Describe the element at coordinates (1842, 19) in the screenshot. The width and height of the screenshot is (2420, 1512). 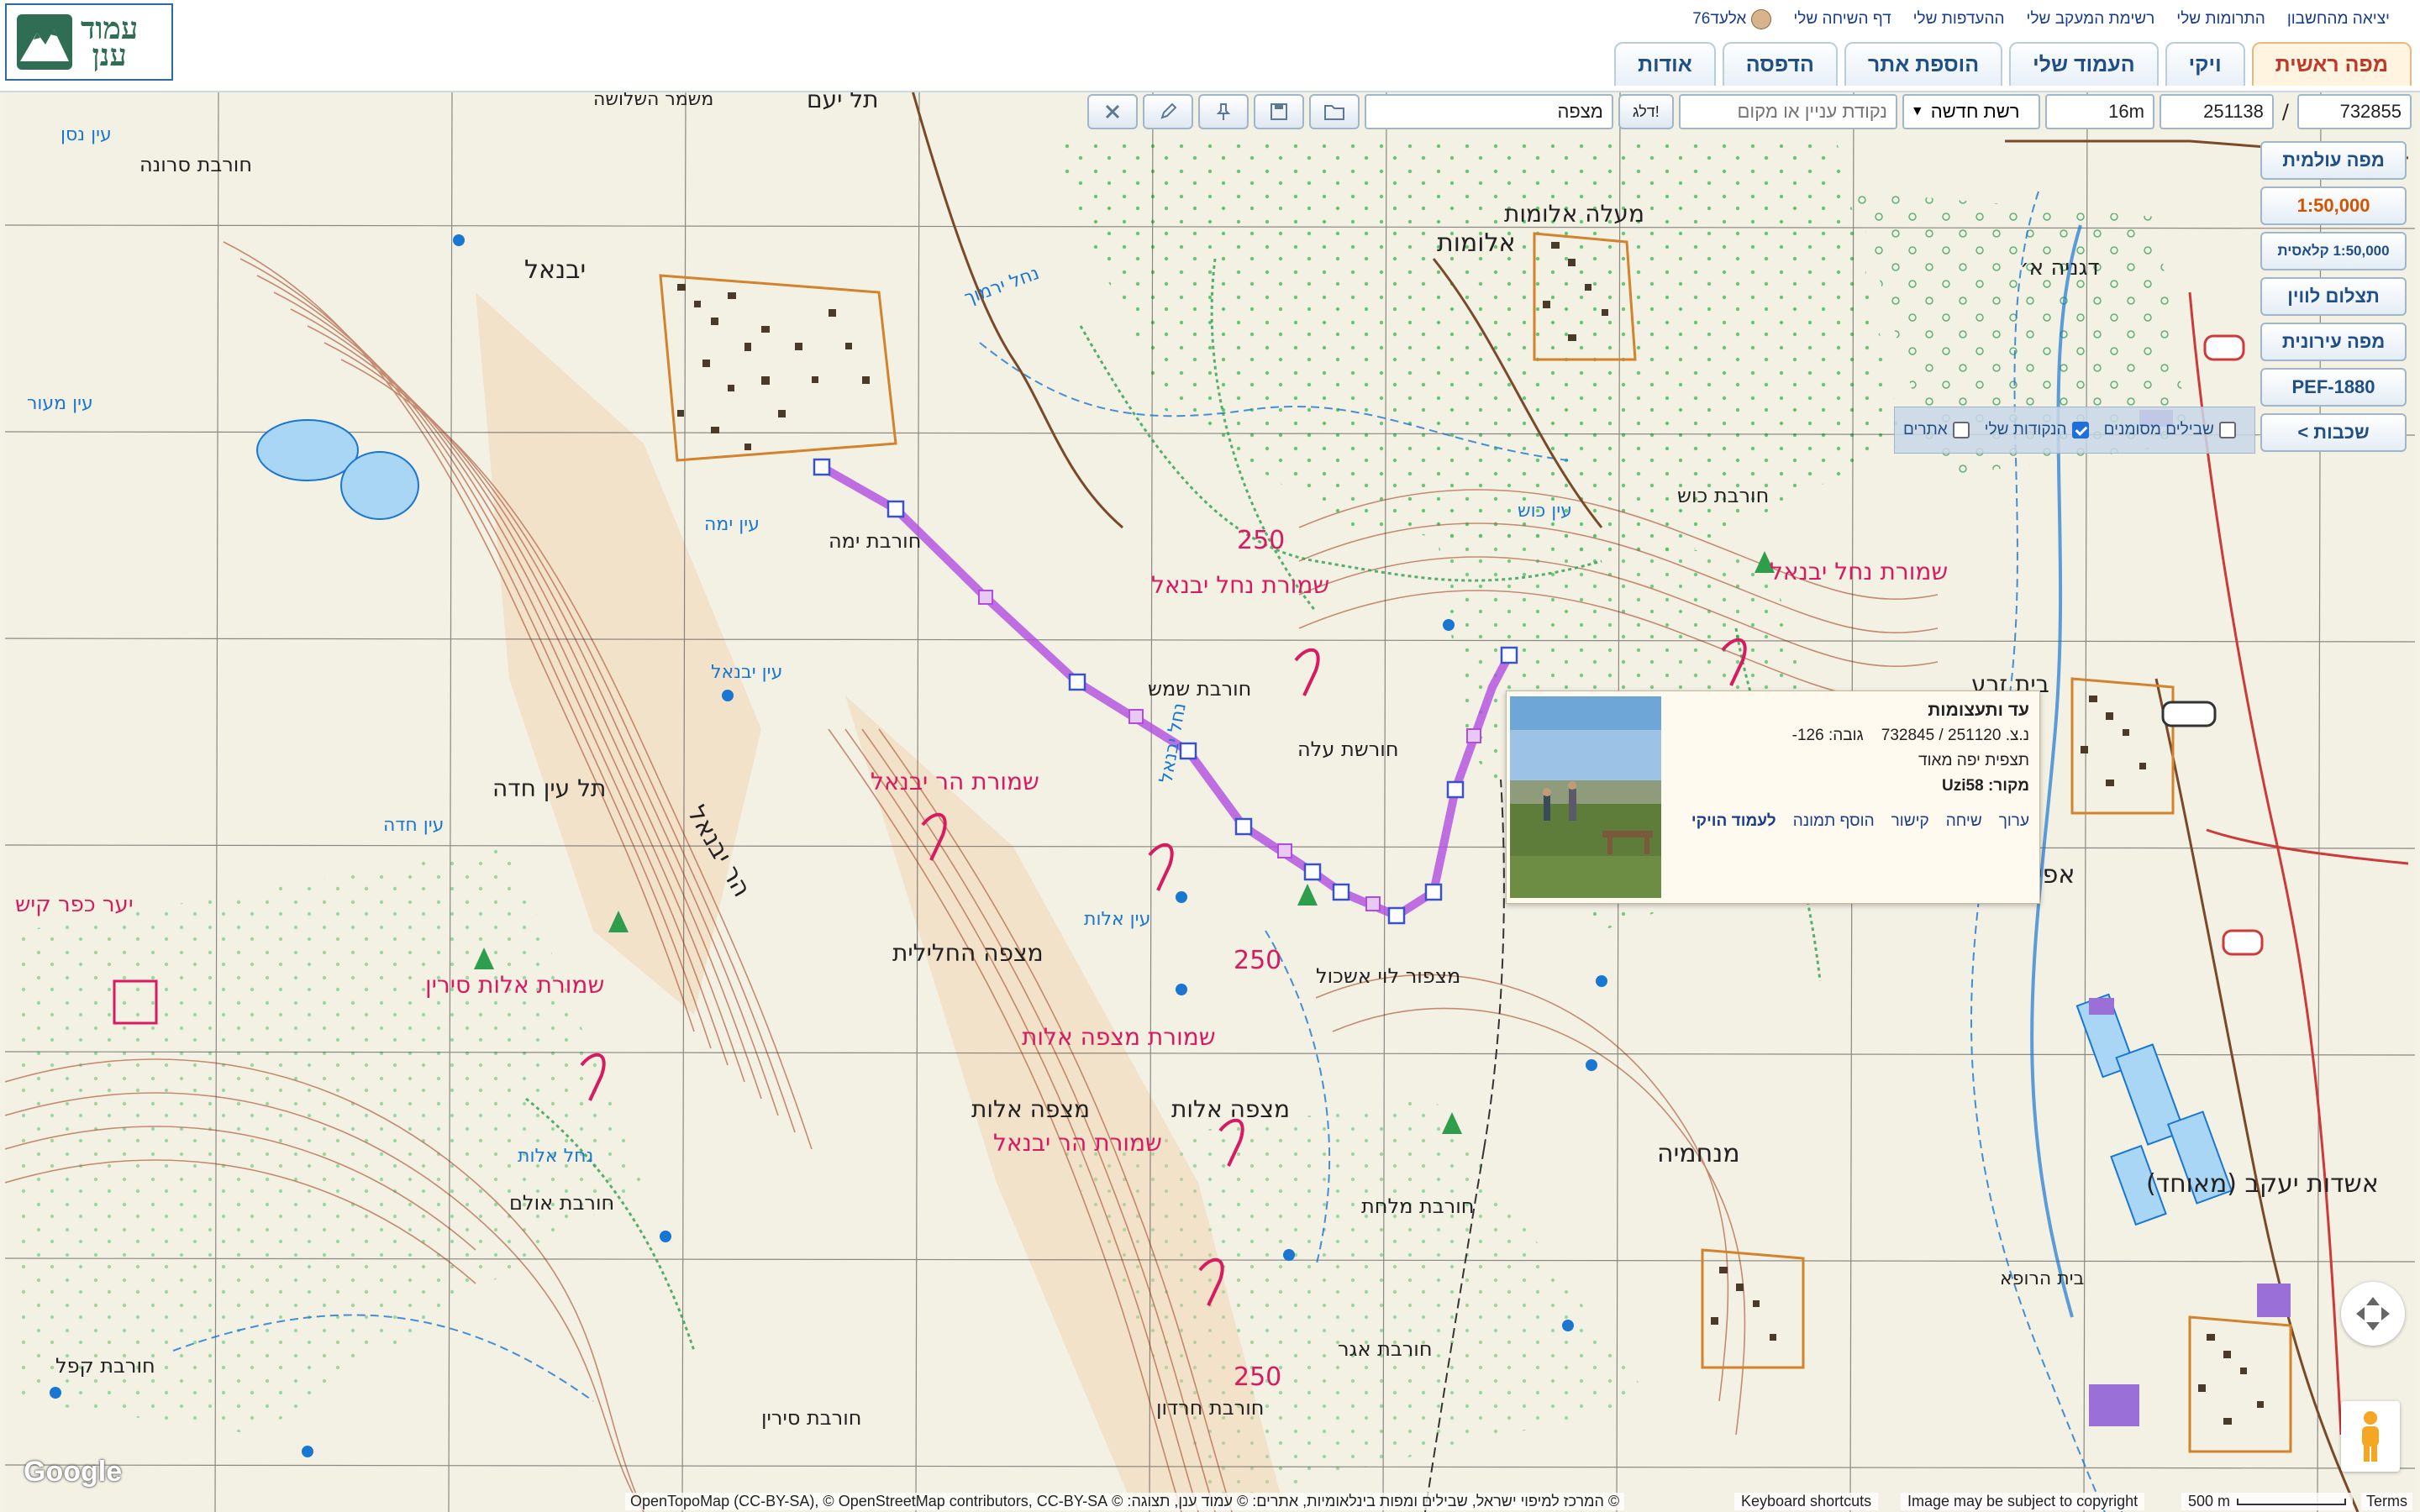
I see `talk-page-link: דף השיחה שלי` at that location.